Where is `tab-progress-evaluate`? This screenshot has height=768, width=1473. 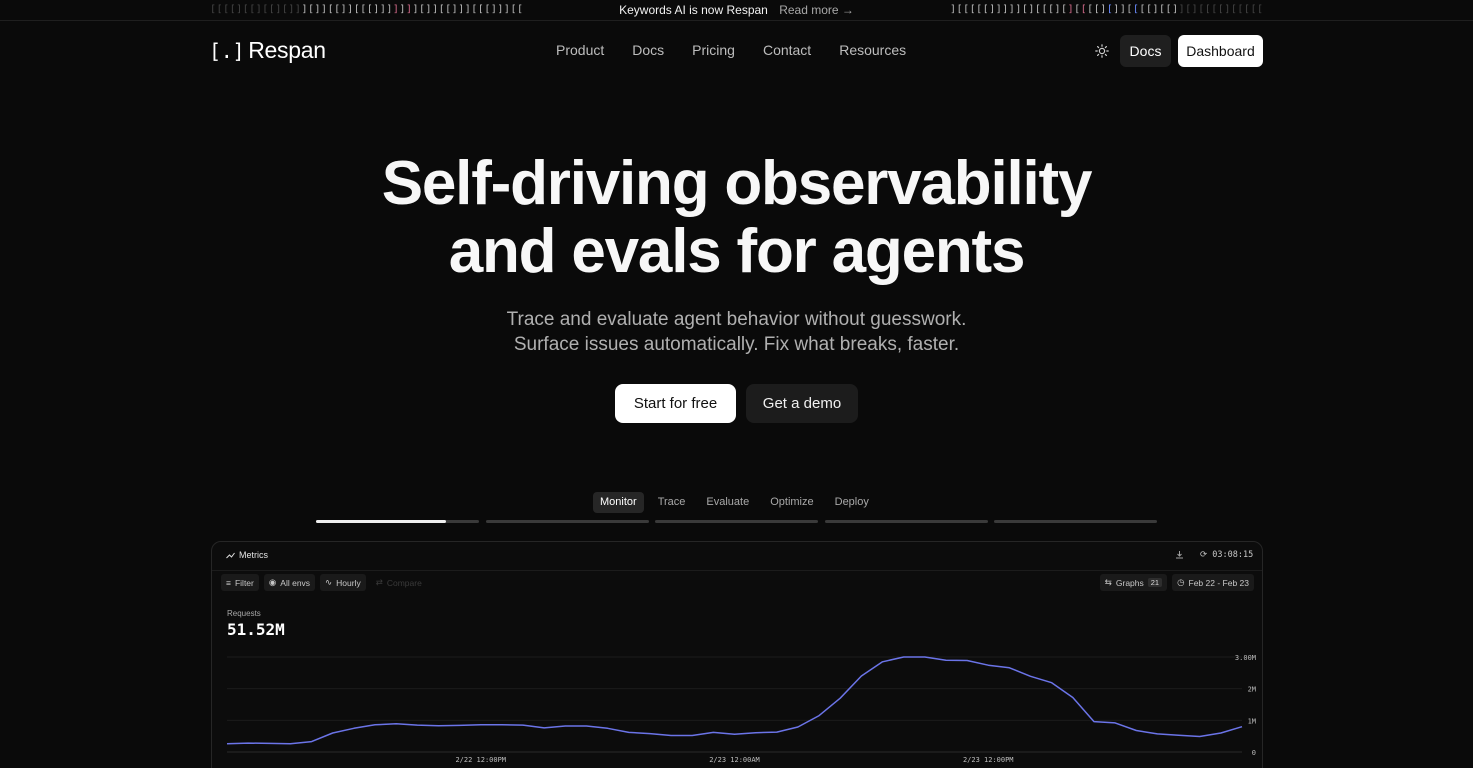
tab-progress-evaluate is located at coordinates (736, 521).